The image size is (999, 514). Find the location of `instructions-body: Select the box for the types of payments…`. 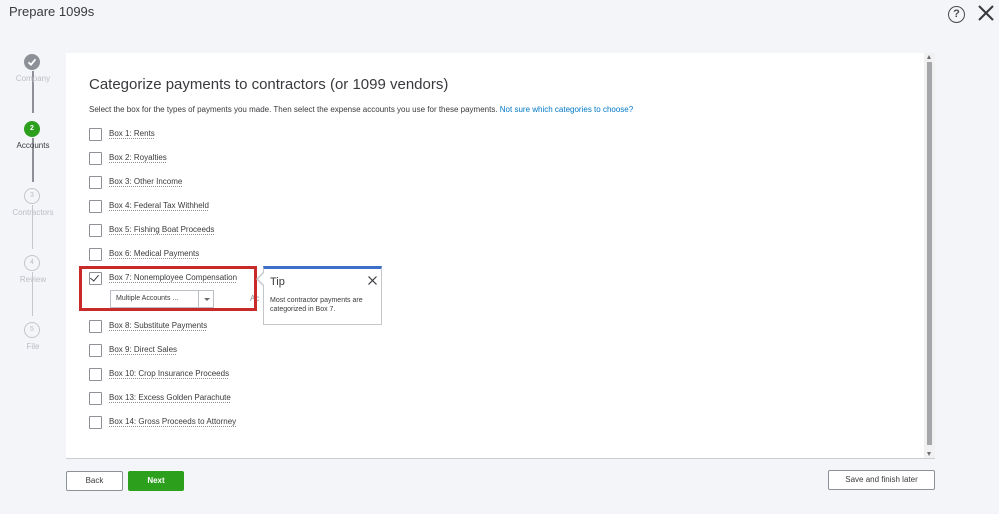

instructions-body: Select the box for the types of payments… is located at coordinates (293, 109).